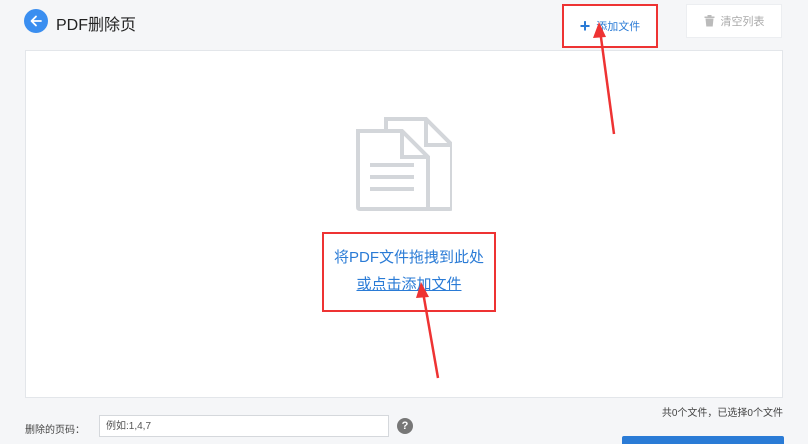 The image size is (808, 444). Describe the element at coordinates (709, 21) in the screenshot. I see `trash-icon` at that location.